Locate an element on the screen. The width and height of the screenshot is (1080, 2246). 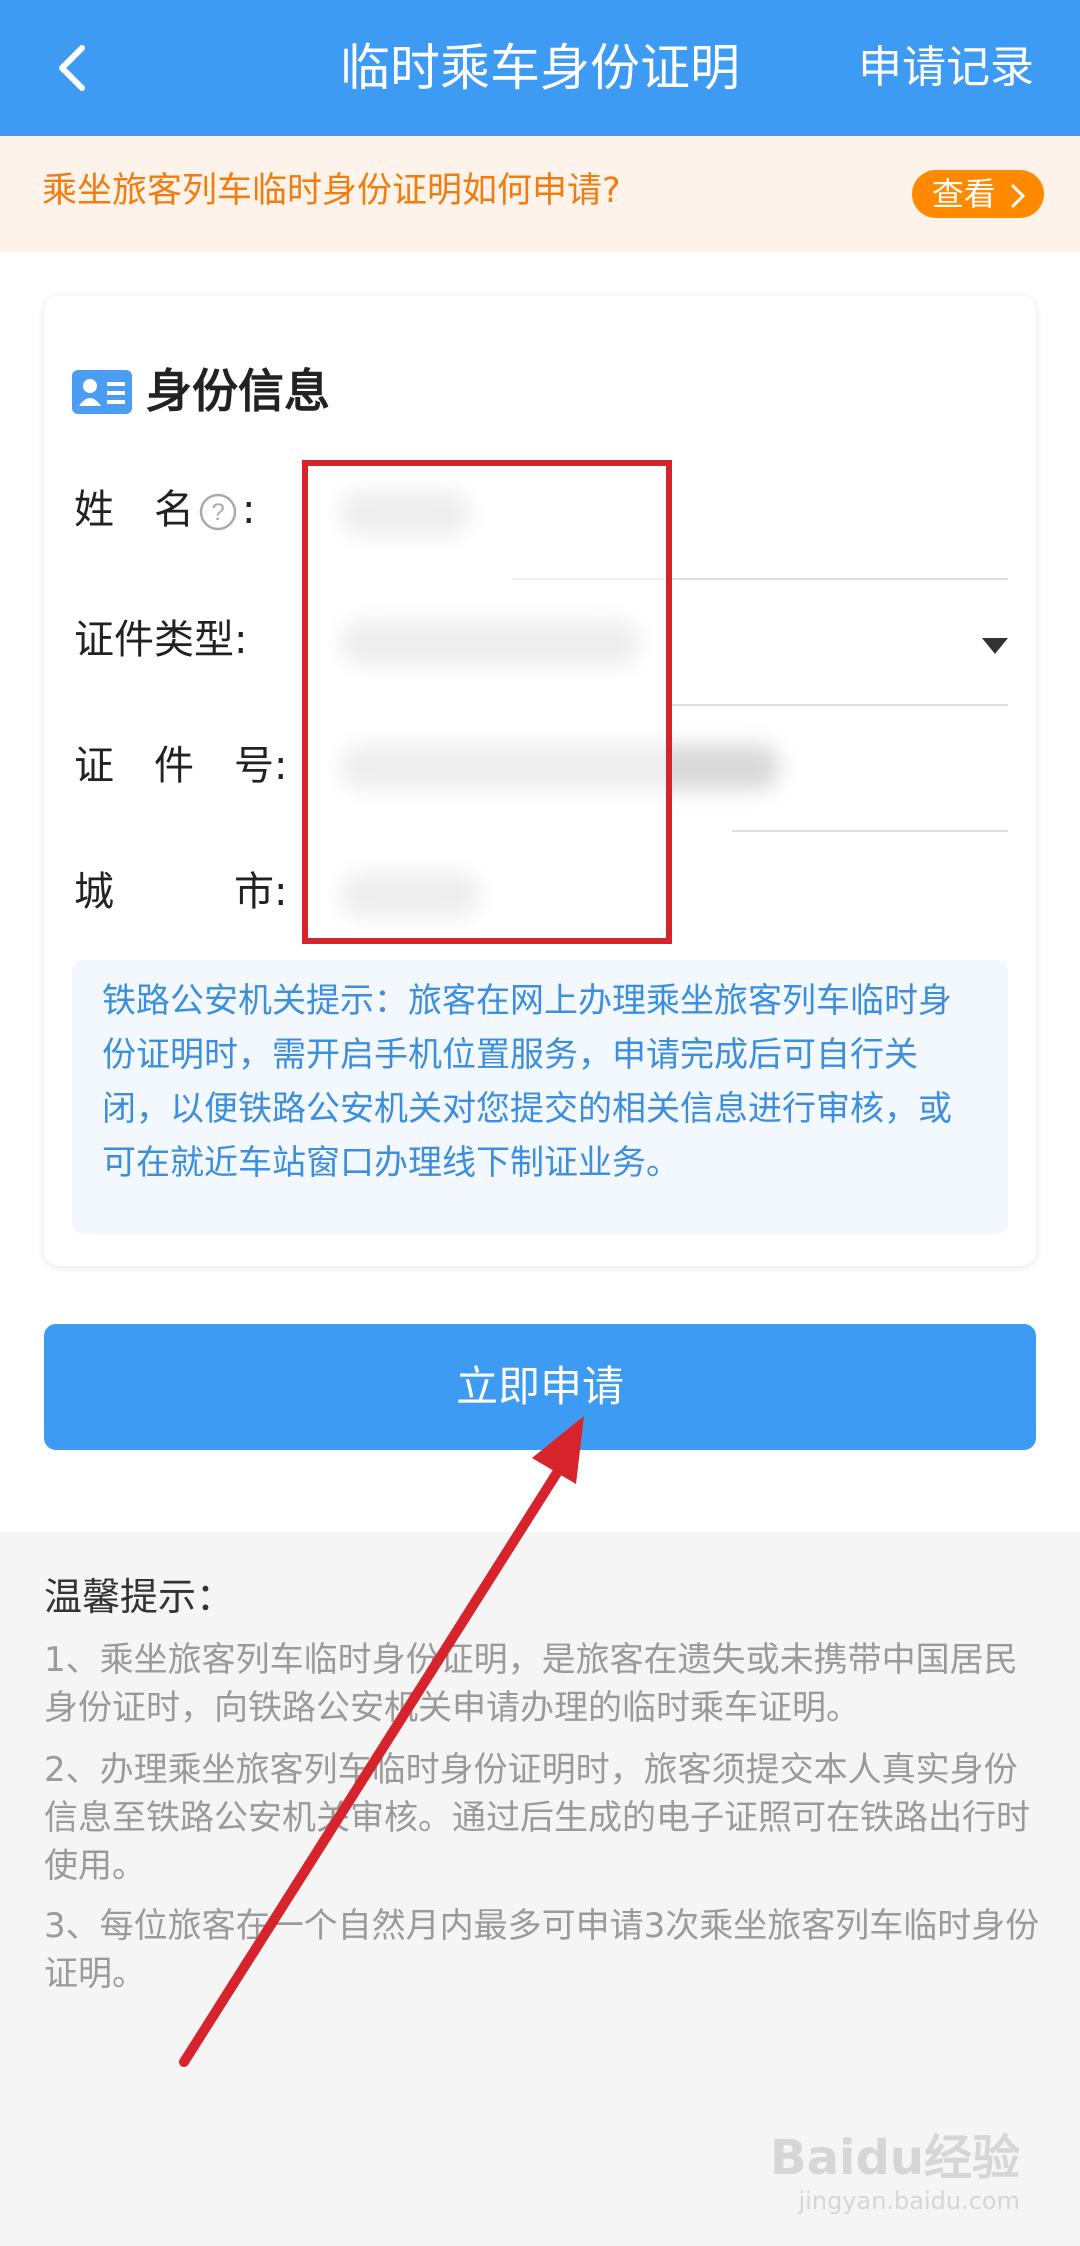
baidu-jingyan-watermark: Baidu经验 jingyan.baidu.com is located at coordinates (895, 2173).